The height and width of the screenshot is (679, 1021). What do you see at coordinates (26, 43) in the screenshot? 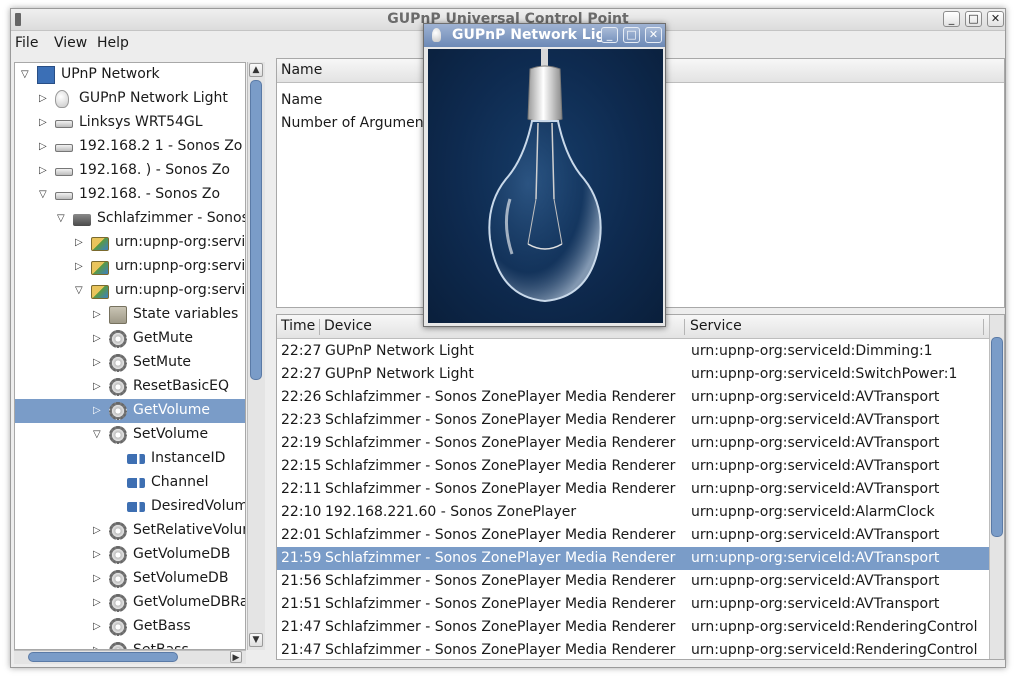
I see `menu-file: File` at bounding box center [26, 43].